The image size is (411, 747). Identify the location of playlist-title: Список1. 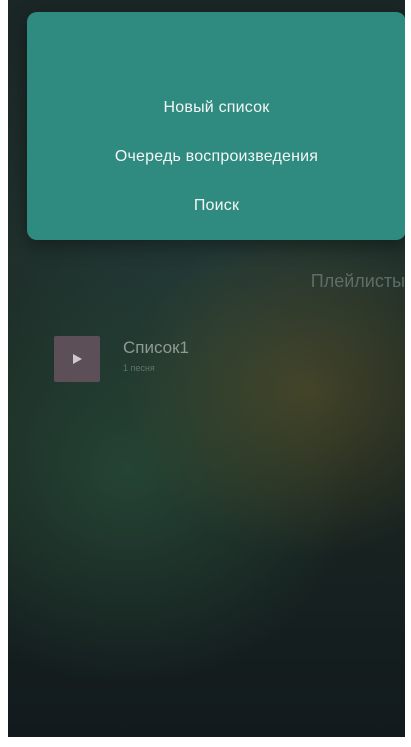
(156, 347).